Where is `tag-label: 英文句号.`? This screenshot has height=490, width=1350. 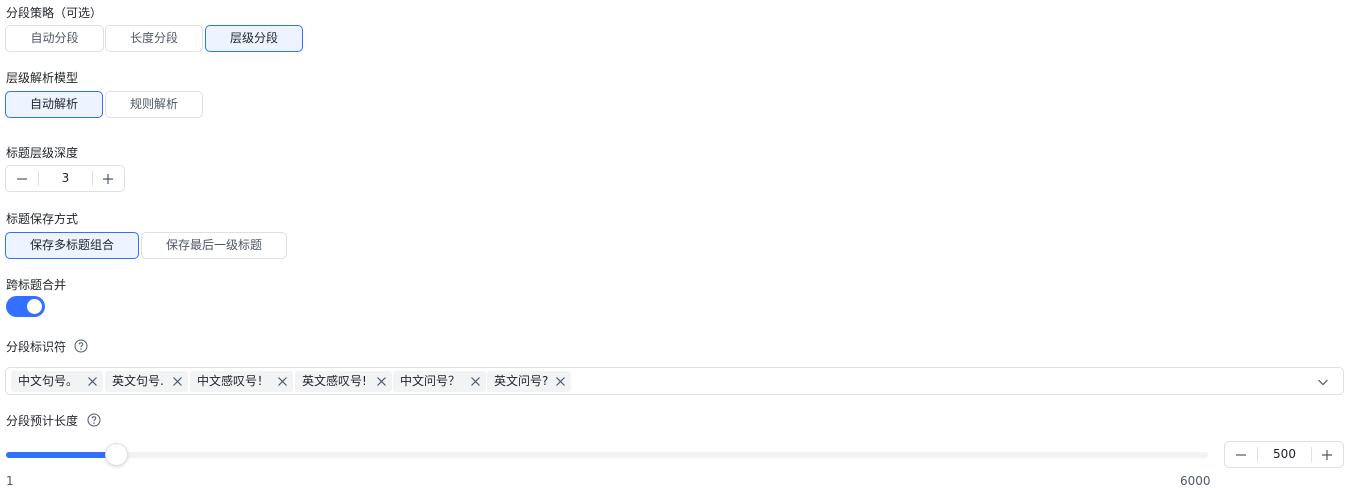
tag-label: 英文句号. is located at coordinates (138, 381).